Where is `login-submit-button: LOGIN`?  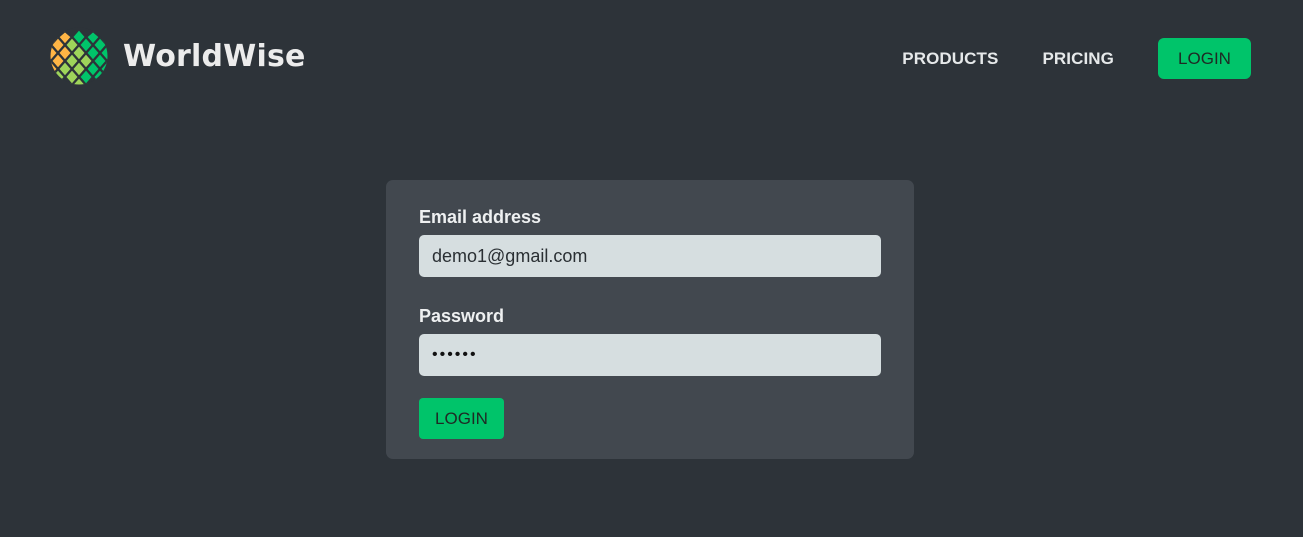 login-submit-button: LOGIN is located at coordinates (461, 418).